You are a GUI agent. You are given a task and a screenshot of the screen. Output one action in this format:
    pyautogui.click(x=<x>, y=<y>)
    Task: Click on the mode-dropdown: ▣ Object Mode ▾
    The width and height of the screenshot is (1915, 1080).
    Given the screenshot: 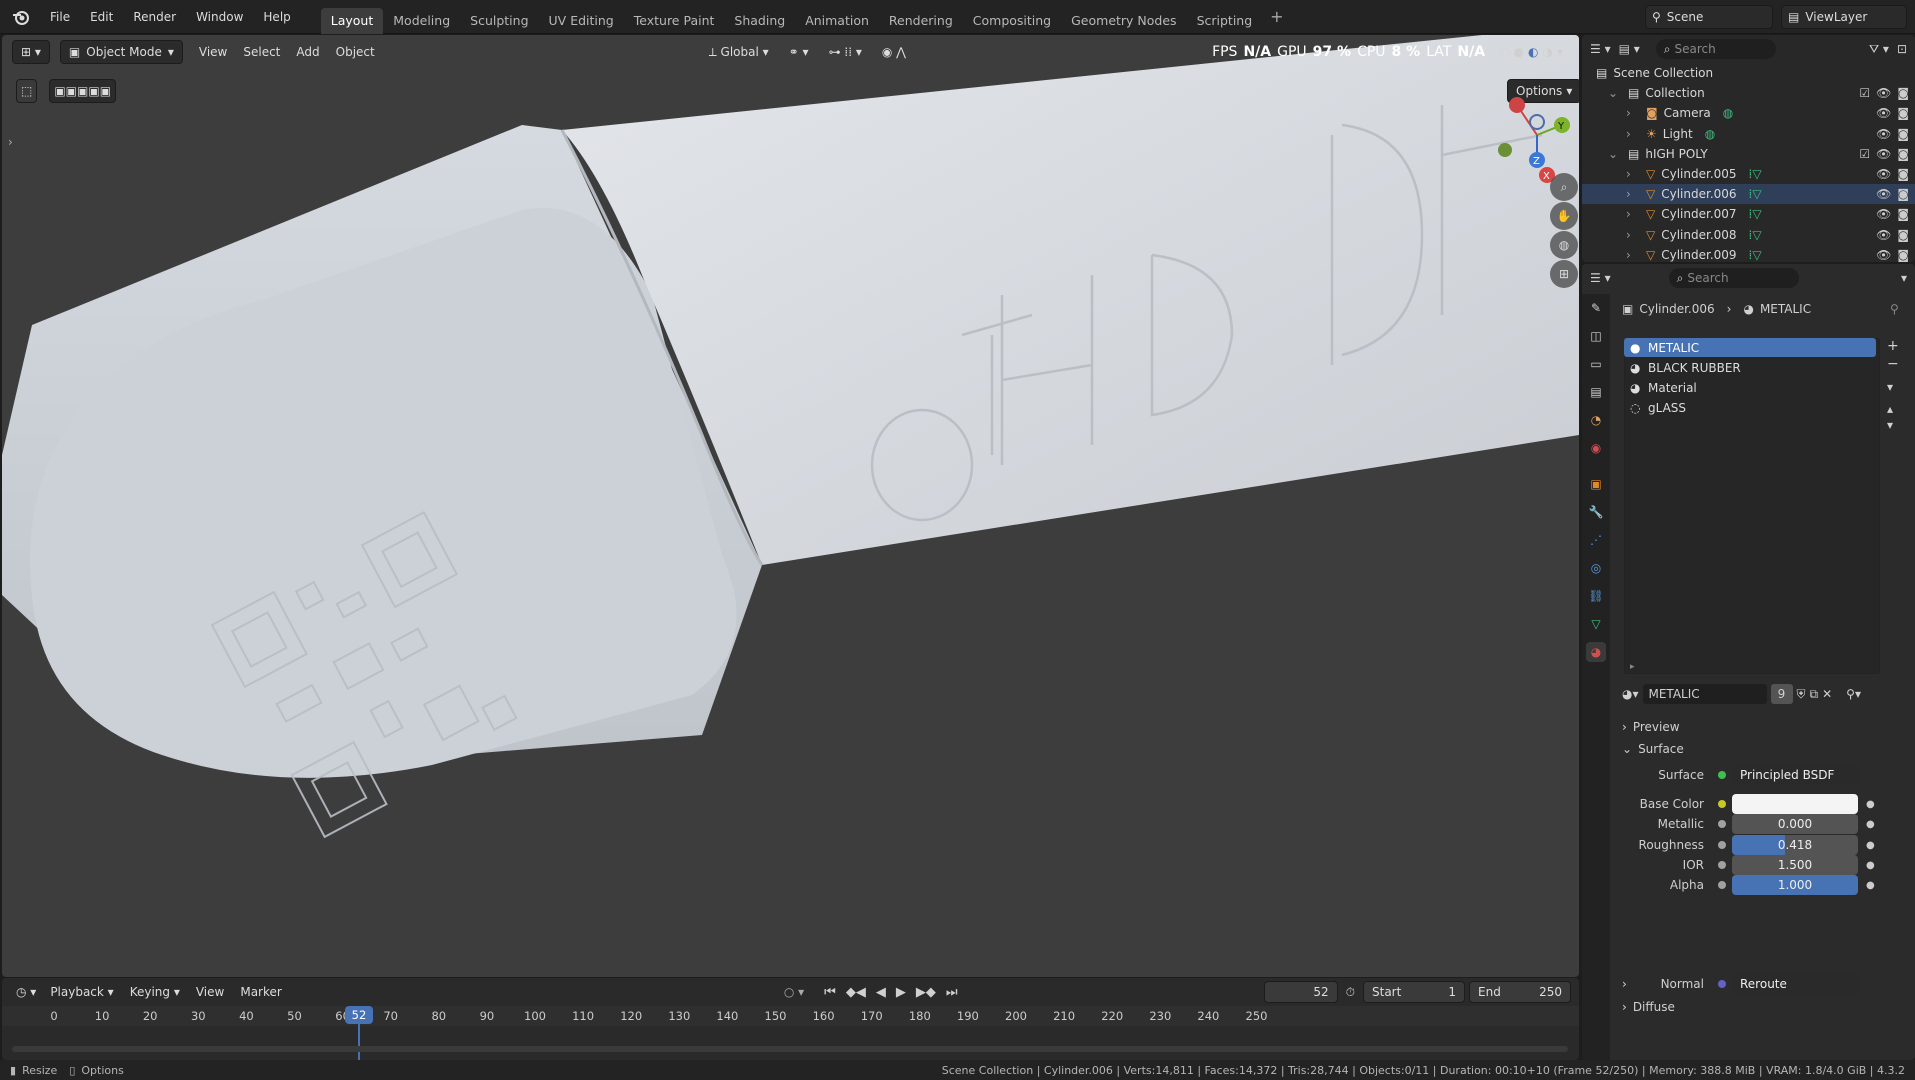 What is the action you would take?
    pyautogui.click(x=121, y=52)
    